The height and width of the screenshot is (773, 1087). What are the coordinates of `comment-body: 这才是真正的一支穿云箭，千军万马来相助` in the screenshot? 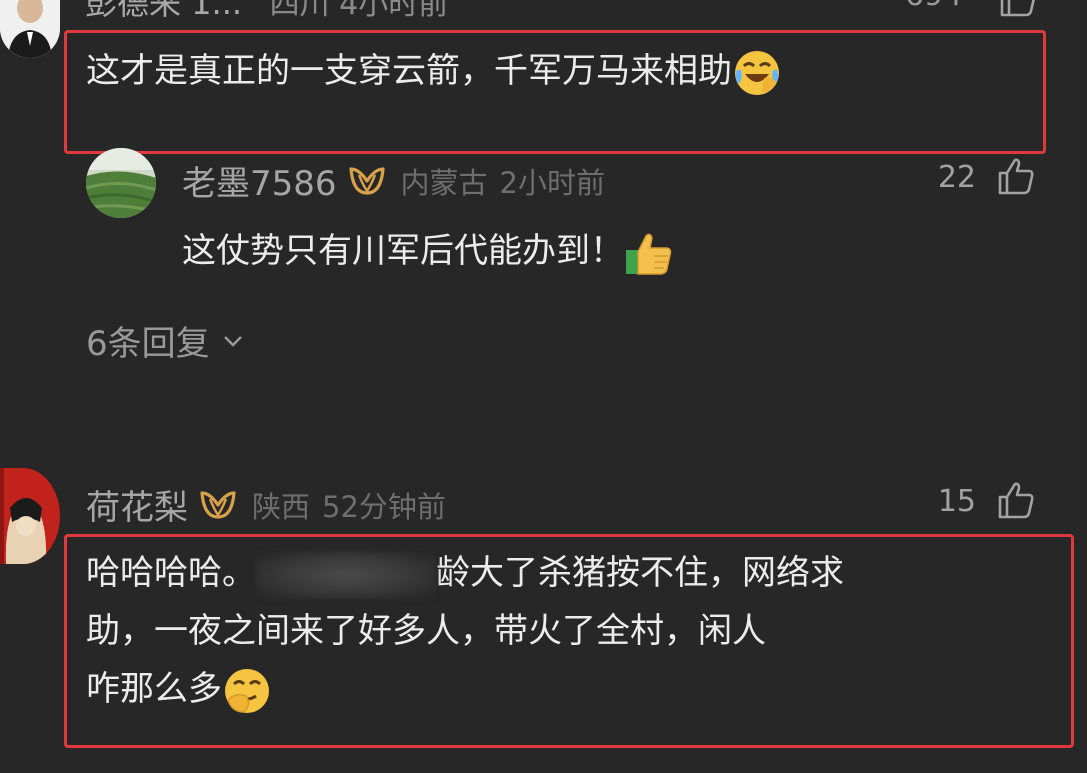 It's located at (434, 71).